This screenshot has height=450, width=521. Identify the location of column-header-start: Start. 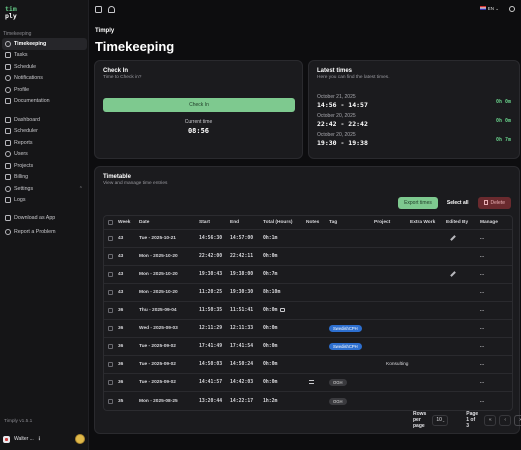
(204, 222).